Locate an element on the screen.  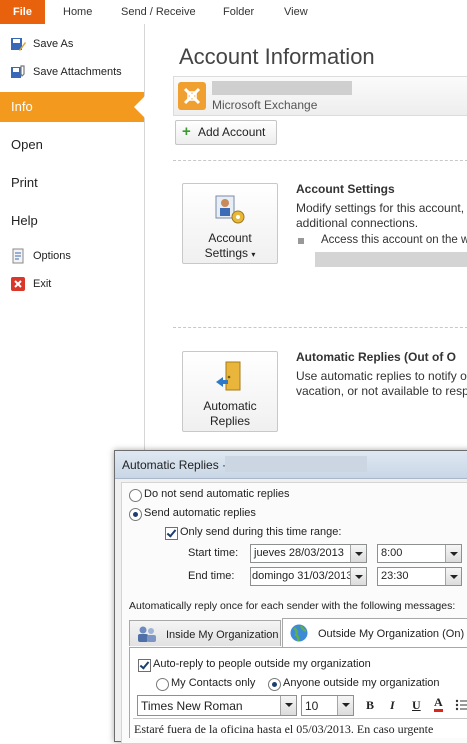
automatic-replies-button: Automatic Replies is located at coordinates (230, 391).